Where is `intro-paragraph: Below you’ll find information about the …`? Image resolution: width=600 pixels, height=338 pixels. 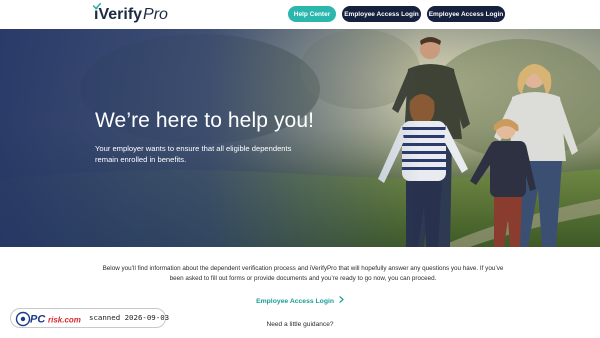
intro-paragraph: Below you’ll find information about the … is located at coordinates (303, 273).